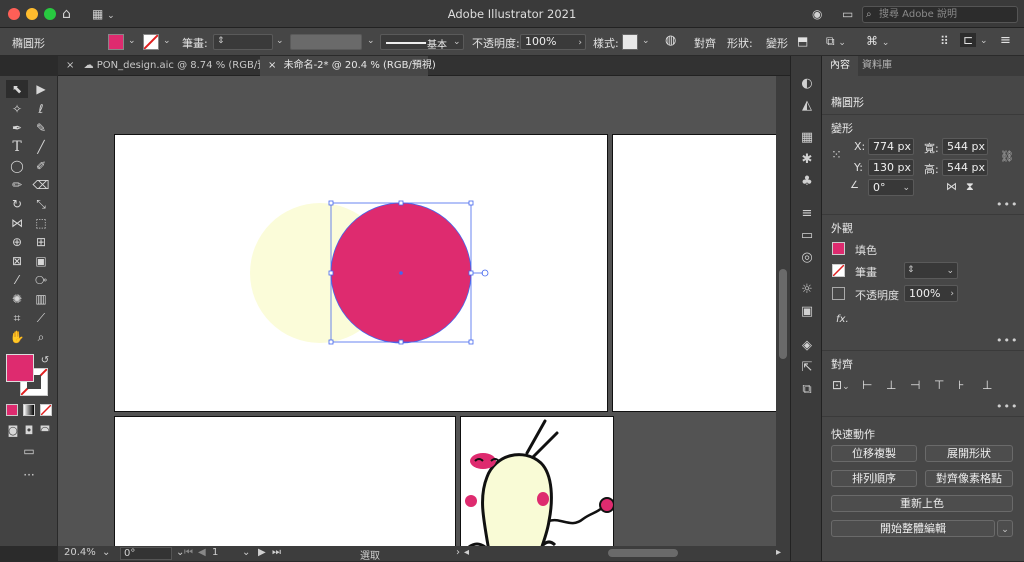 The height and width of the screenshot is (562, 1024). I want to click on paintbrush-tool-icon: ✐, so click(41, 166).